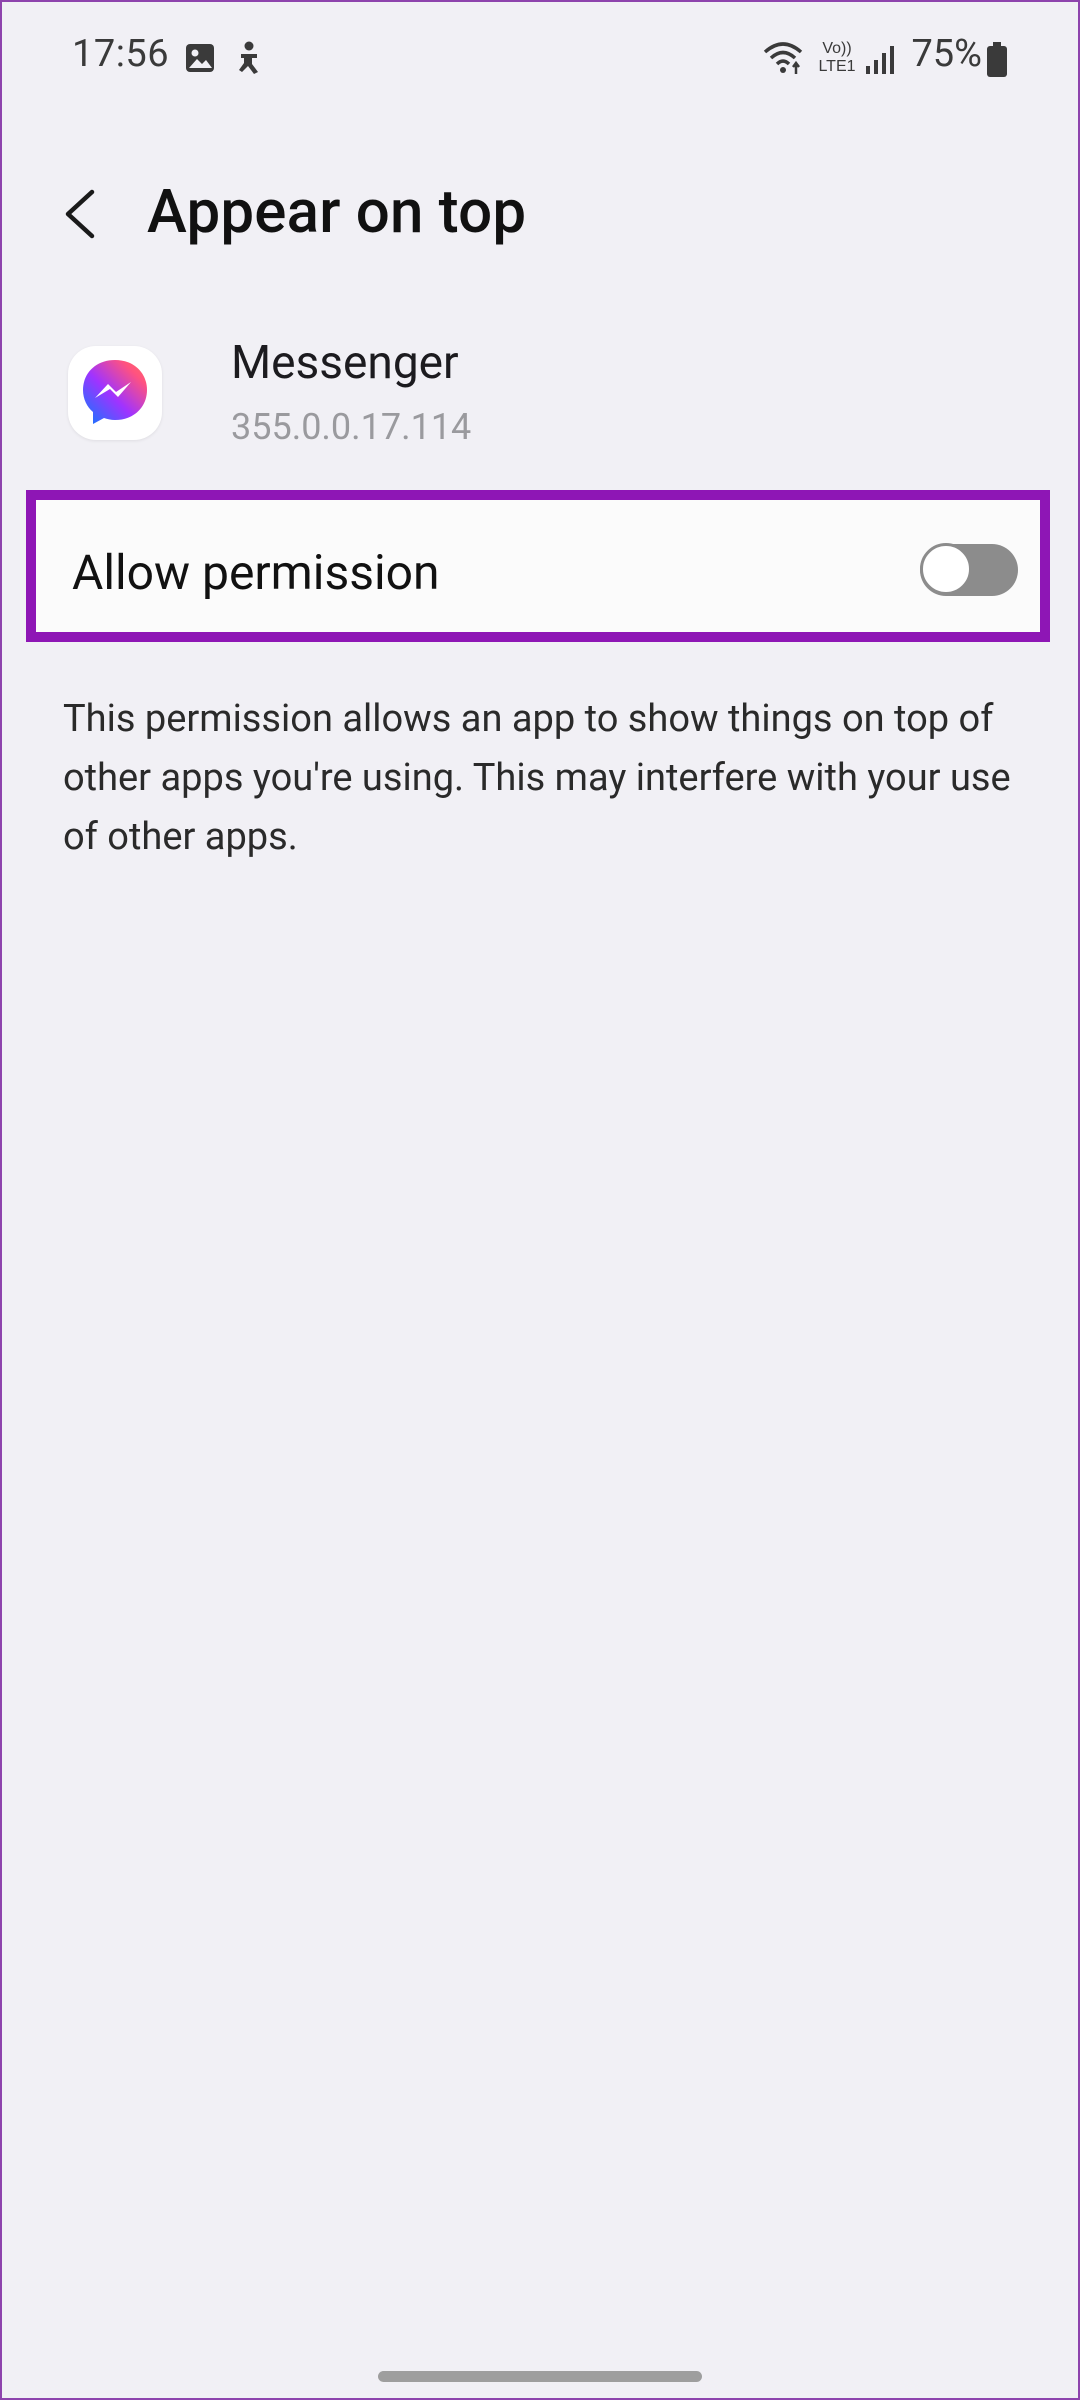 This screenshot has width=1080, height=2400. What do you see at coordinates (538, 566) in the screenshot?
I see `allow-permission-row: Allow permission` at bounding box center [538, 566].